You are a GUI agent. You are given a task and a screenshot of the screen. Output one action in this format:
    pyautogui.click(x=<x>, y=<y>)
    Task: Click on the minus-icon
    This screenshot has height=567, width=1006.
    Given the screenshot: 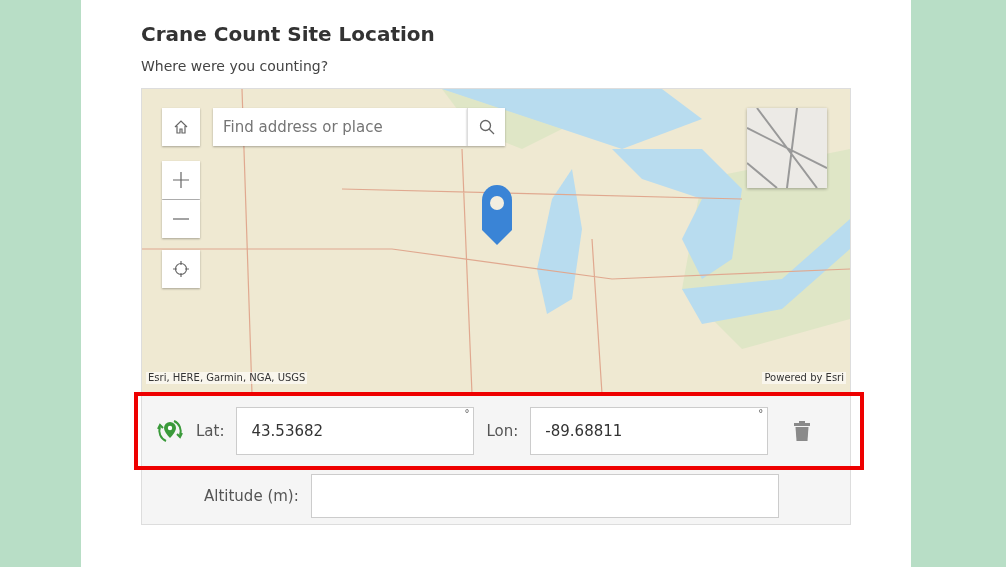 What is the action you would take?
    pyautogui.click(x=181, y=219)
    